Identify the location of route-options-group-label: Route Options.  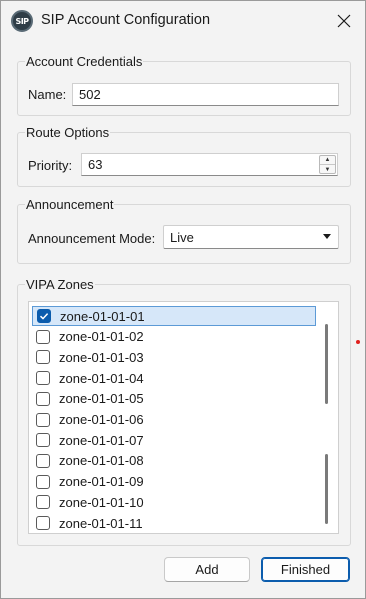
(68, 132).